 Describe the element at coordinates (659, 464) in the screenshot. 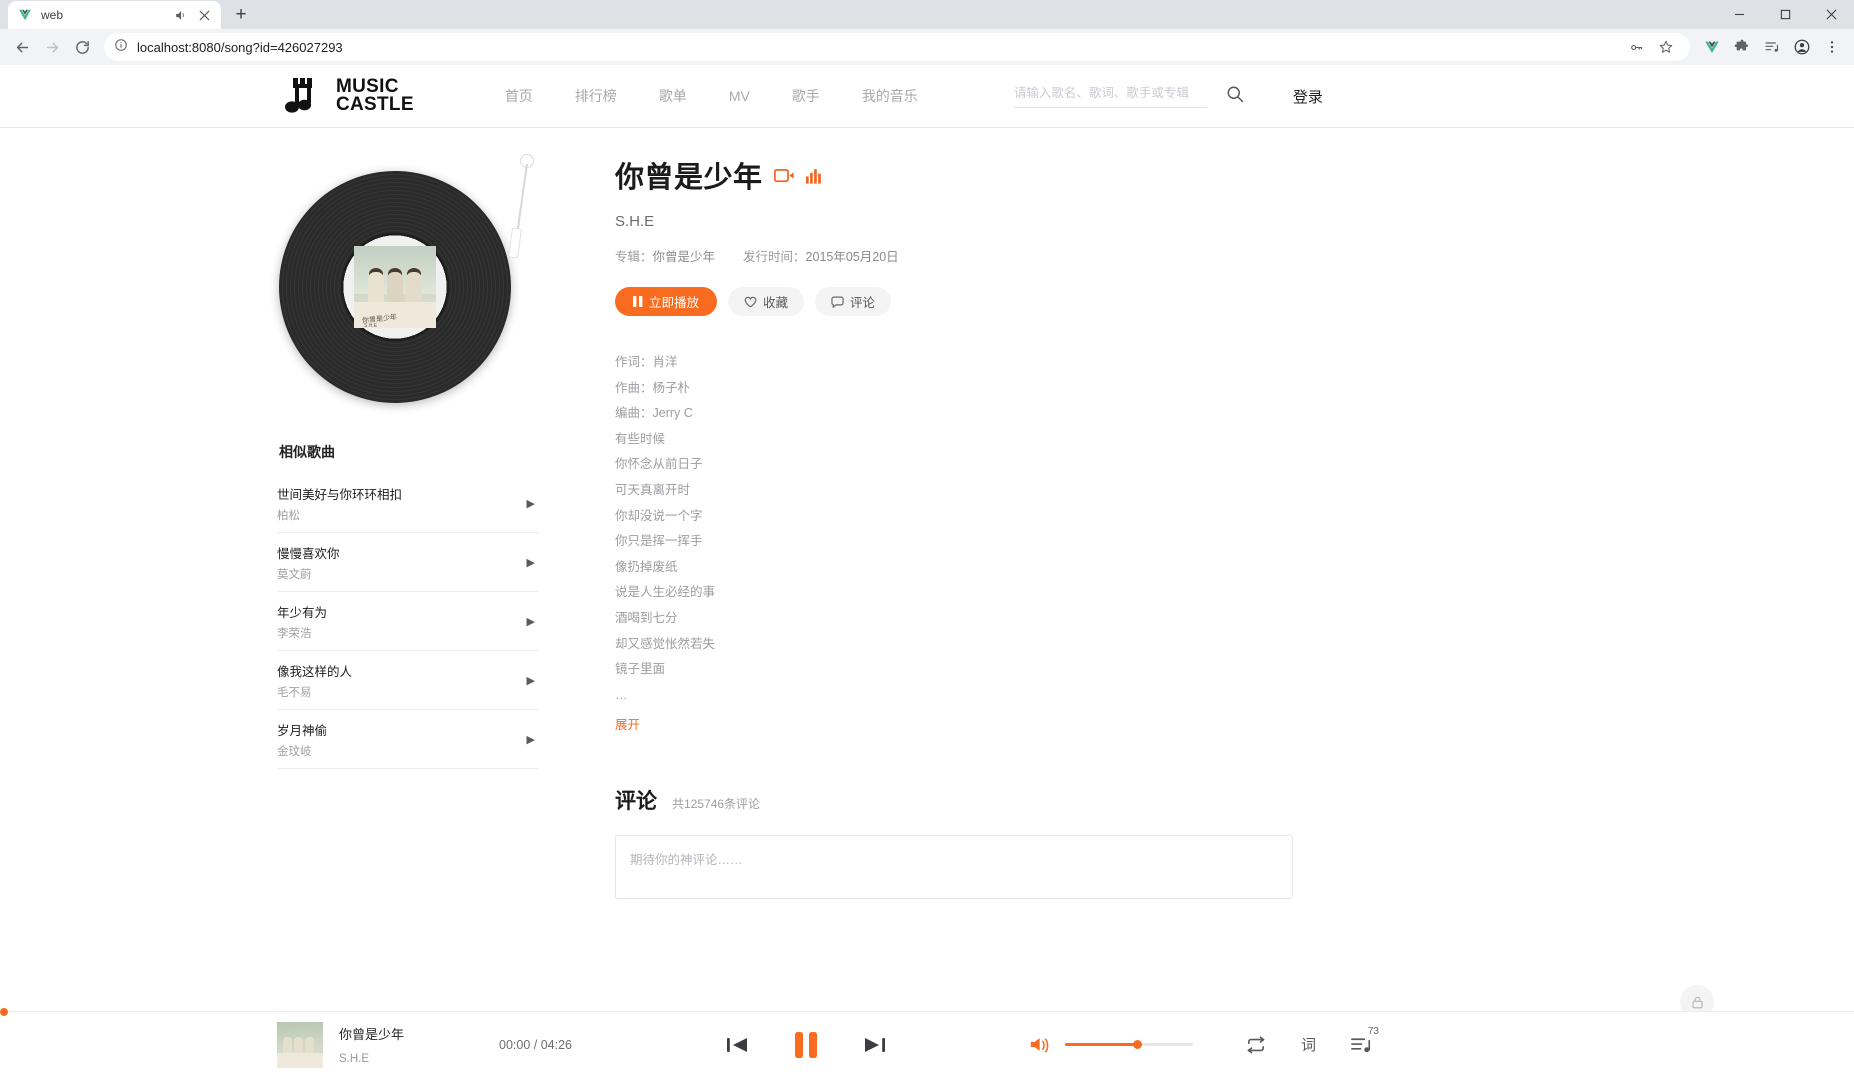

I see `lyric-line: 你怀念从前日子` at that location.